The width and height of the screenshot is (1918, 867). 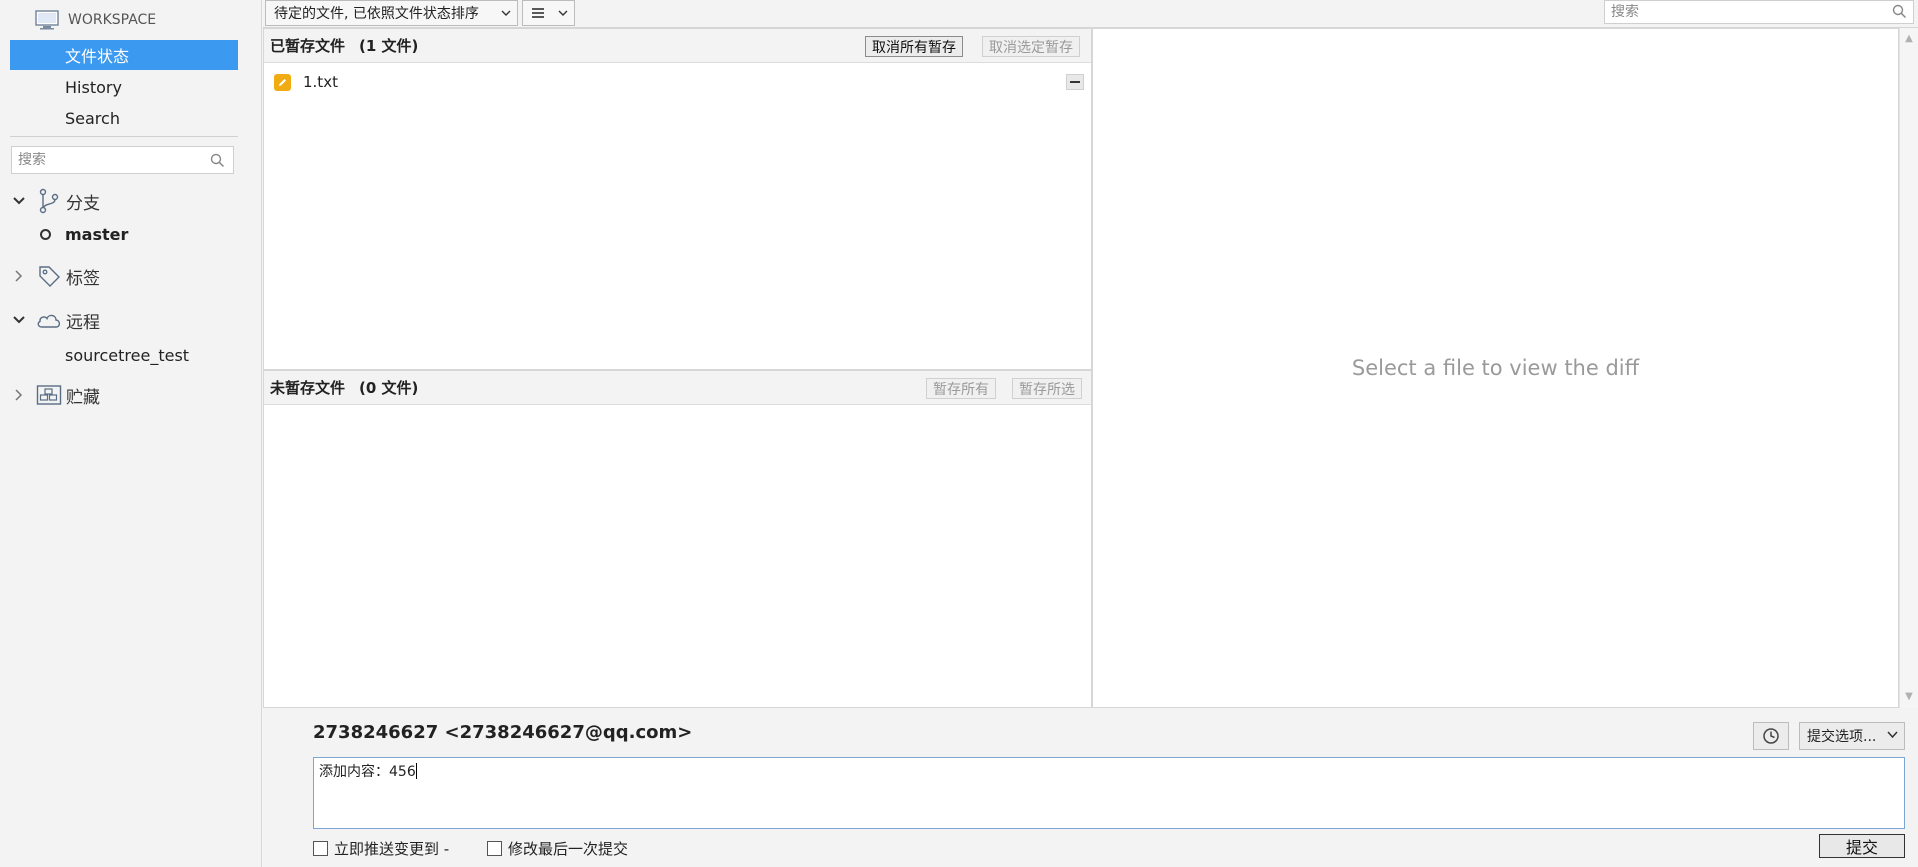 What do you see at coordinates (680, 82) in the screenshot?
I see `staged-file-row: 1.txt` at bounding box center [680, 82].